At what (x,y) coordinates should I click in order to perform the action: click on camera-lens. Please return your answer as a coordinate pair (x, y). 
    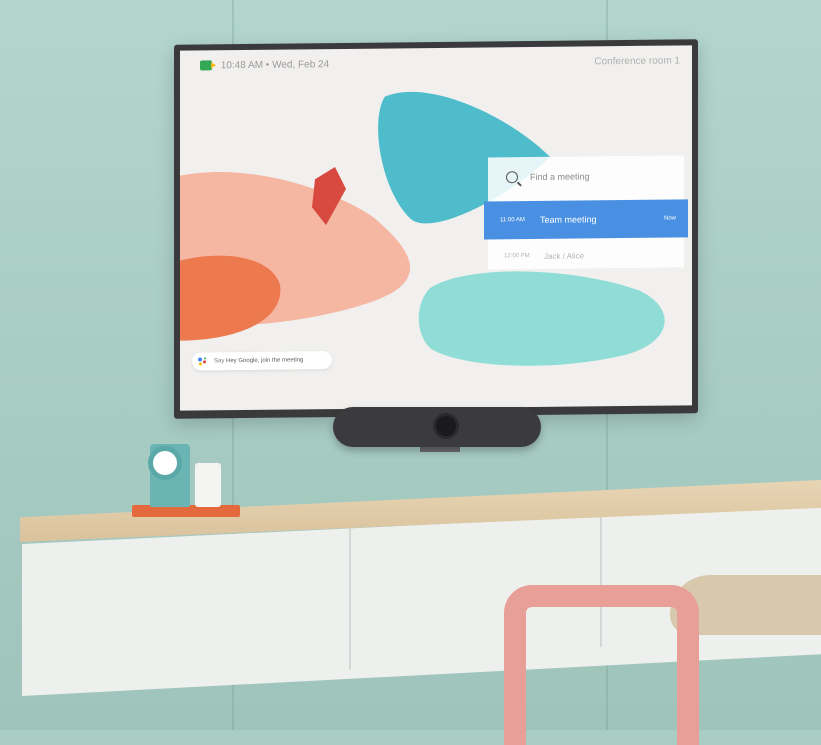
    Looking at the image, I should click on (446, 426).